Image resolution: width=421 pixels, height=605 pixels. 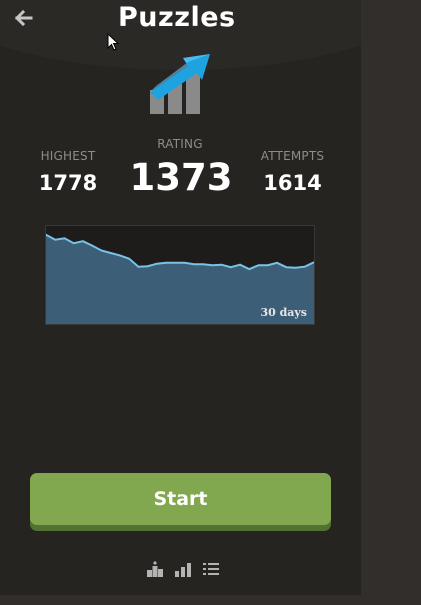 What do you see at coordinates (155, 569) in the screenshot?
I see `trophy-leaderboard-icon` at bounding box center [155, 569].